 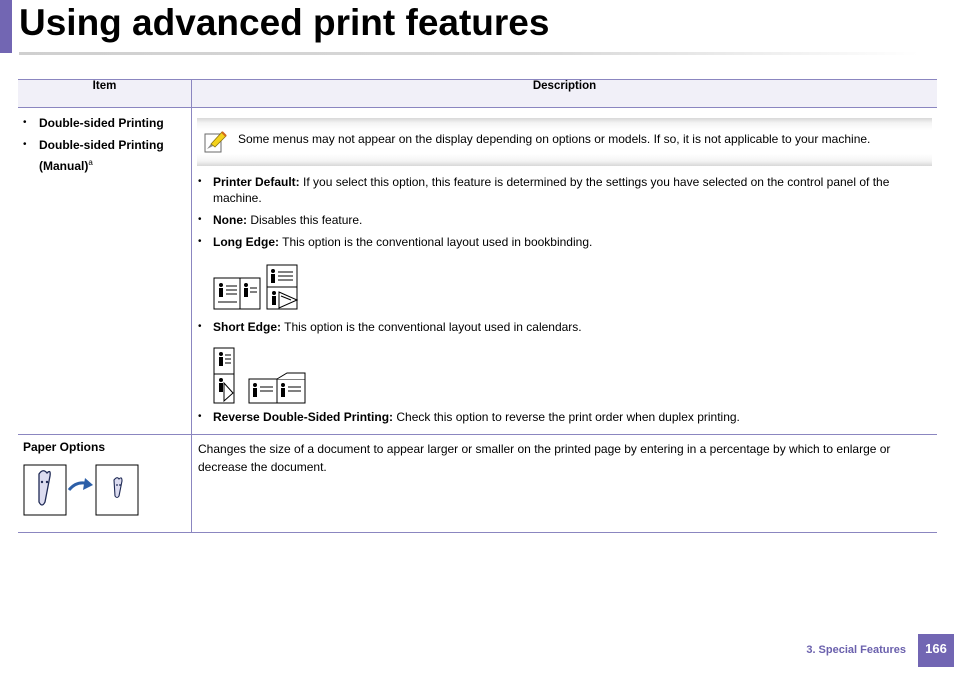 I want to click on list-item: Double-sided Printing, so click(x=107, y=123).